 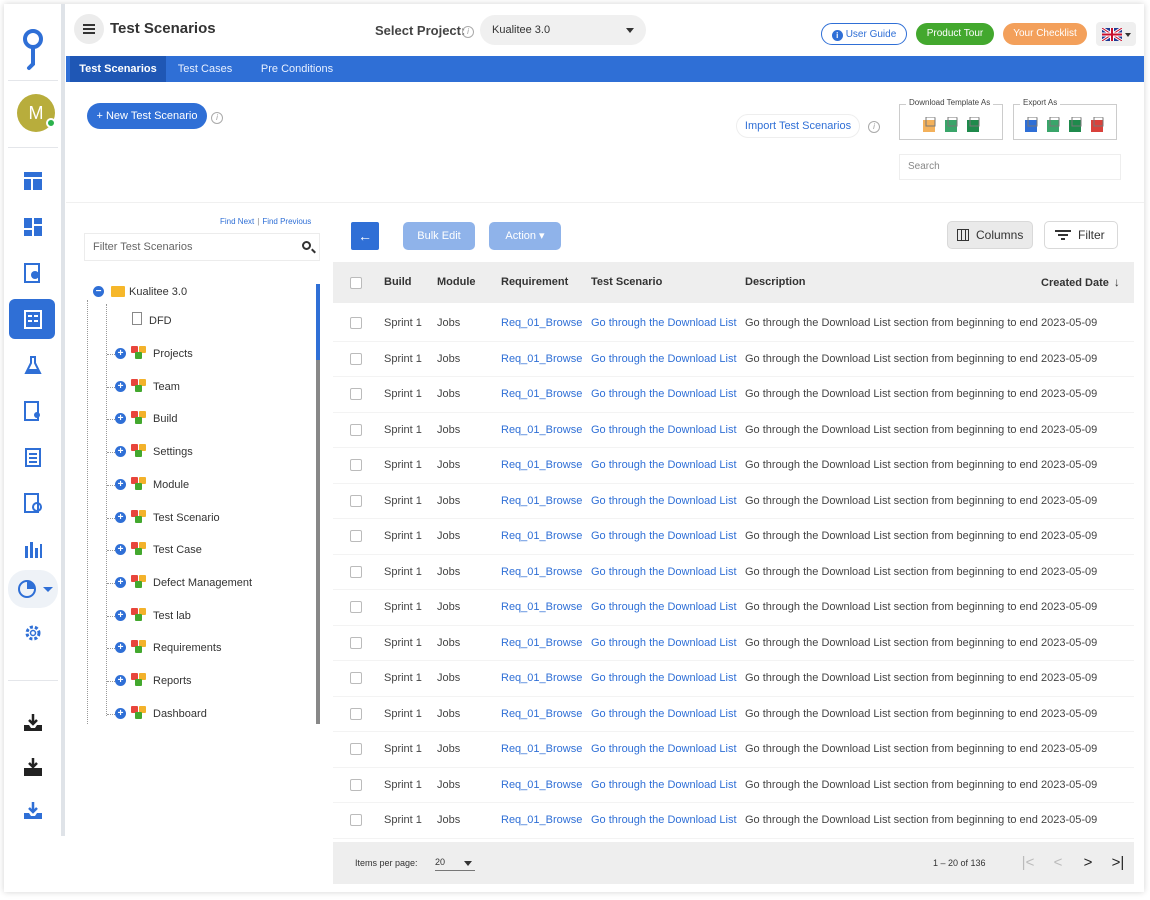 What do you see at coordinates (318, 504) in the screenshot?
I see `tree-scrollbar` at bounding box center [318, 504].